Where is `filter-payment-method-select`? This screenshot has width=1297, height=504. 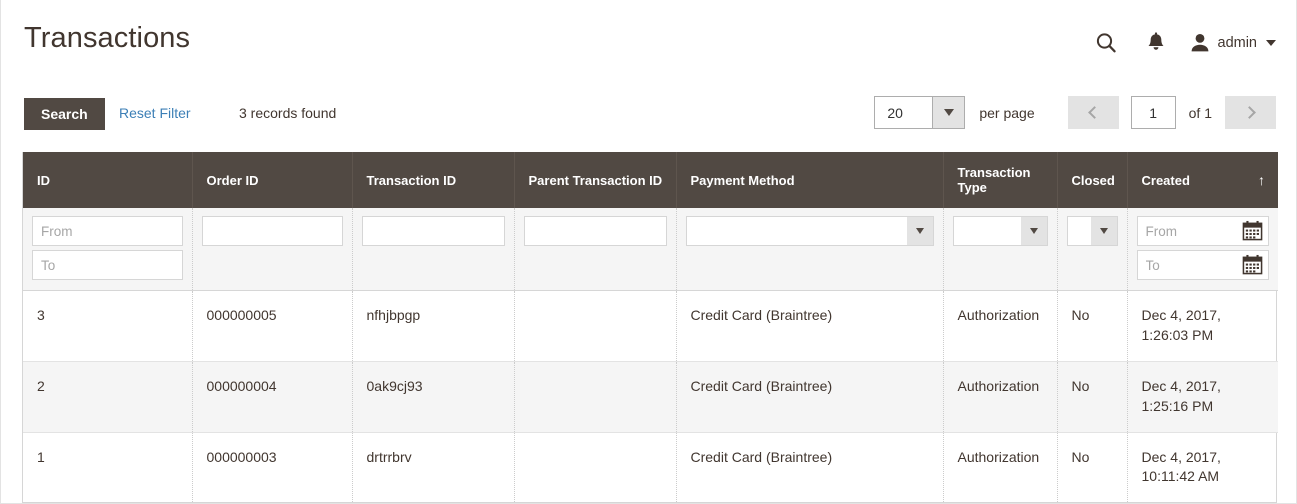
filter-payment-method-select is located at coordinates (809, 231).